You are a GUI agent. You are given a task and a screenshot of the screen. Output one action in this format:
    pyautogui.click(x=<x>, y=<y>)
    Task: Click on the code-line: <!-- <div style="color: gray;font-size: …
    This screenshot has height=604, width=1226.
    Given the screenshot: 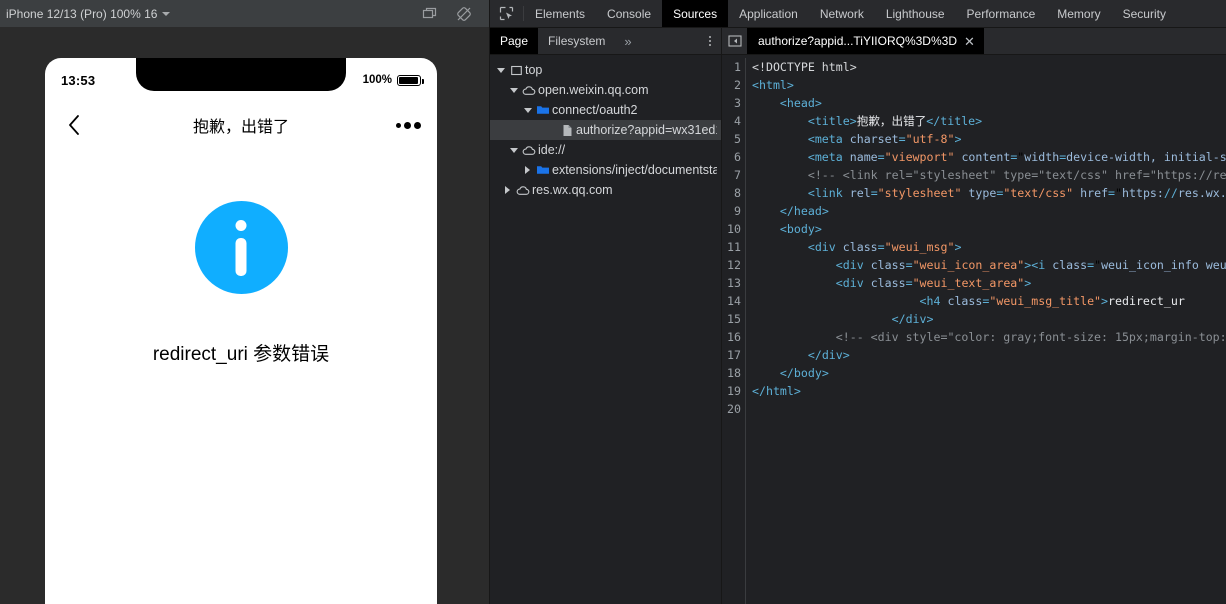 What is the action you would take?
    pyautogui.click(x=1030, y=337)
    